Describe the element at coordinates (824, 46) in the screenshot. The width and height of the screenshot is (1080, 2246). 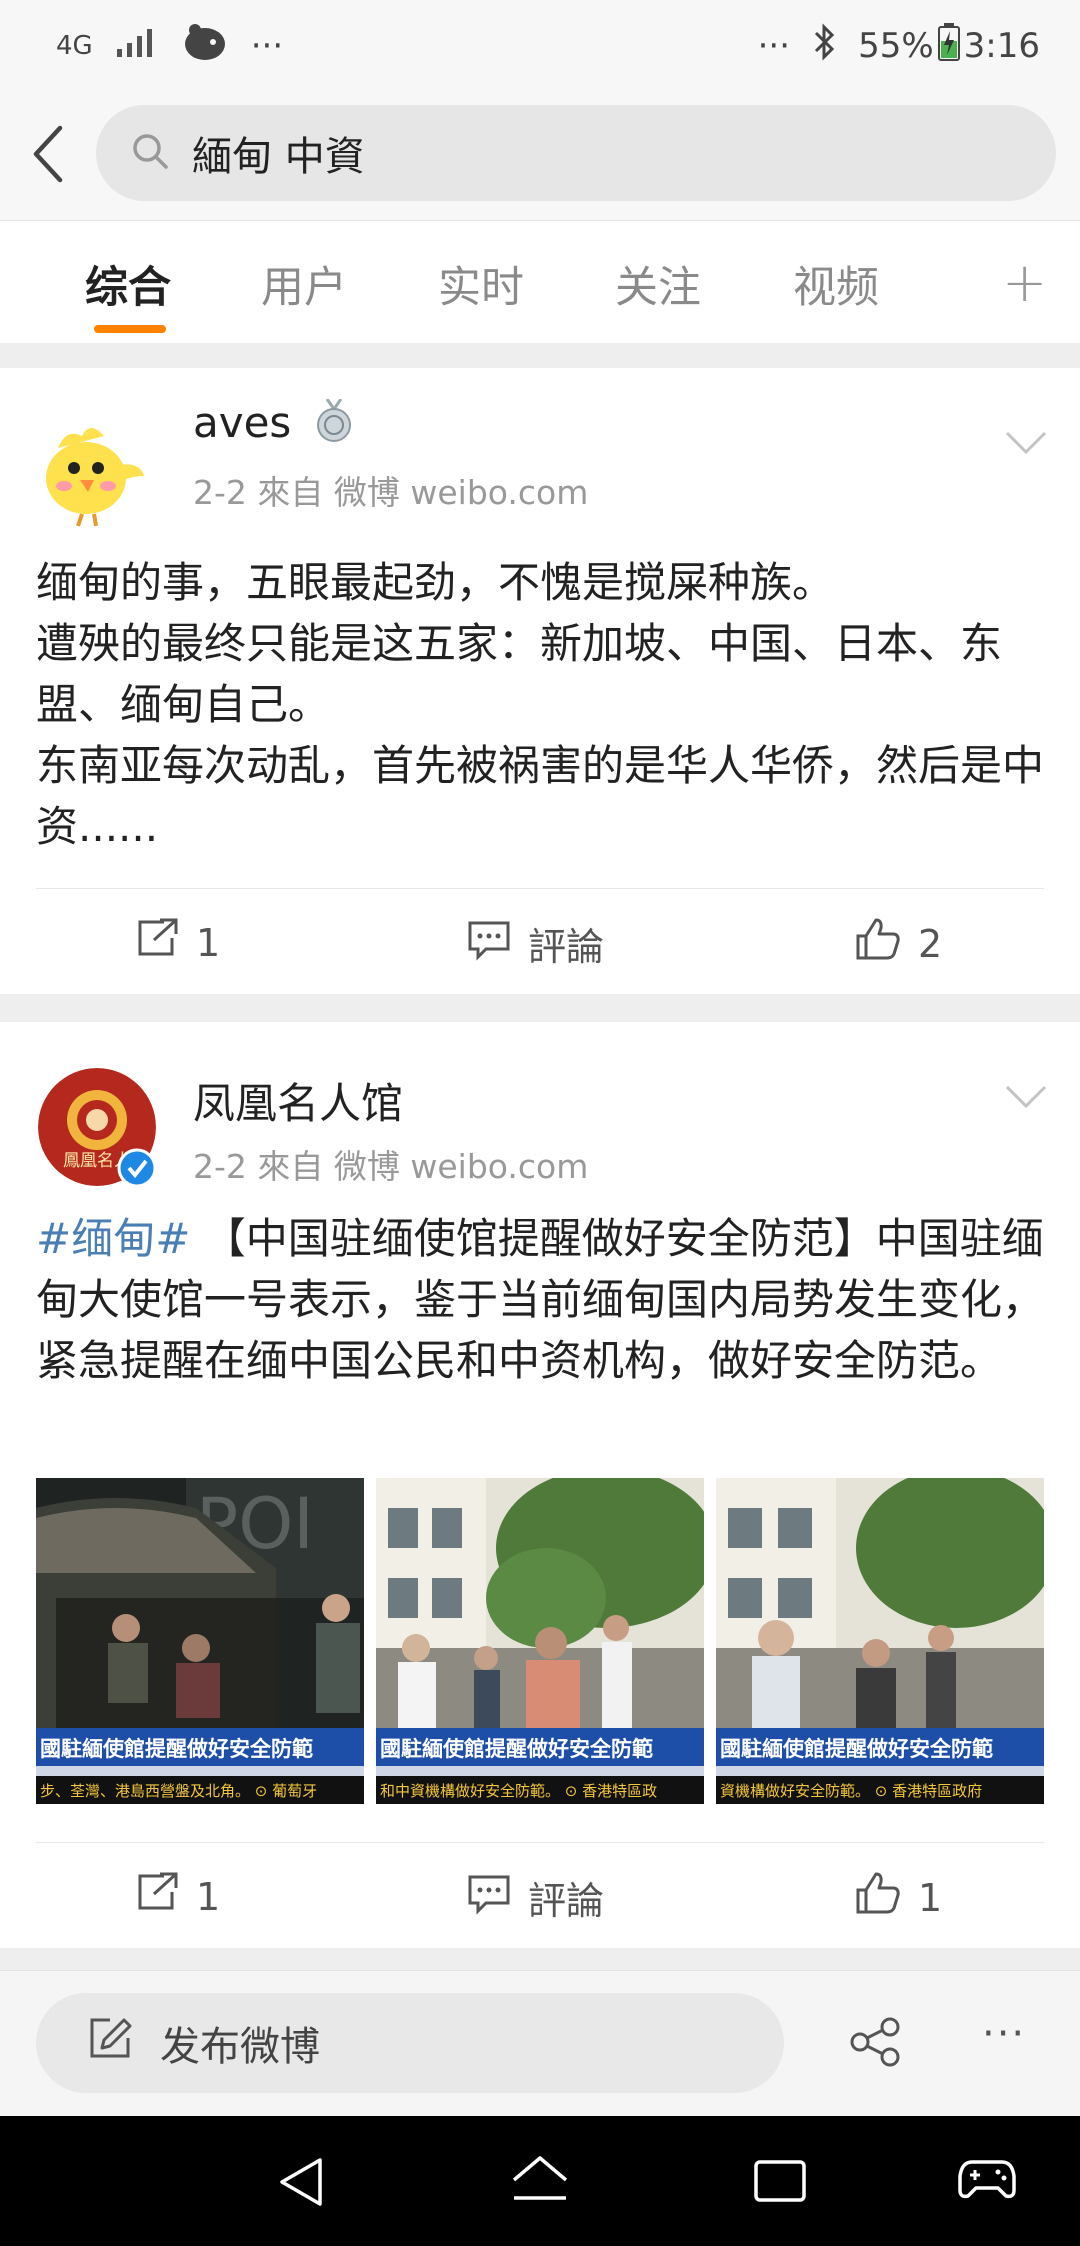
I see `bluetooth-icon` at that location.